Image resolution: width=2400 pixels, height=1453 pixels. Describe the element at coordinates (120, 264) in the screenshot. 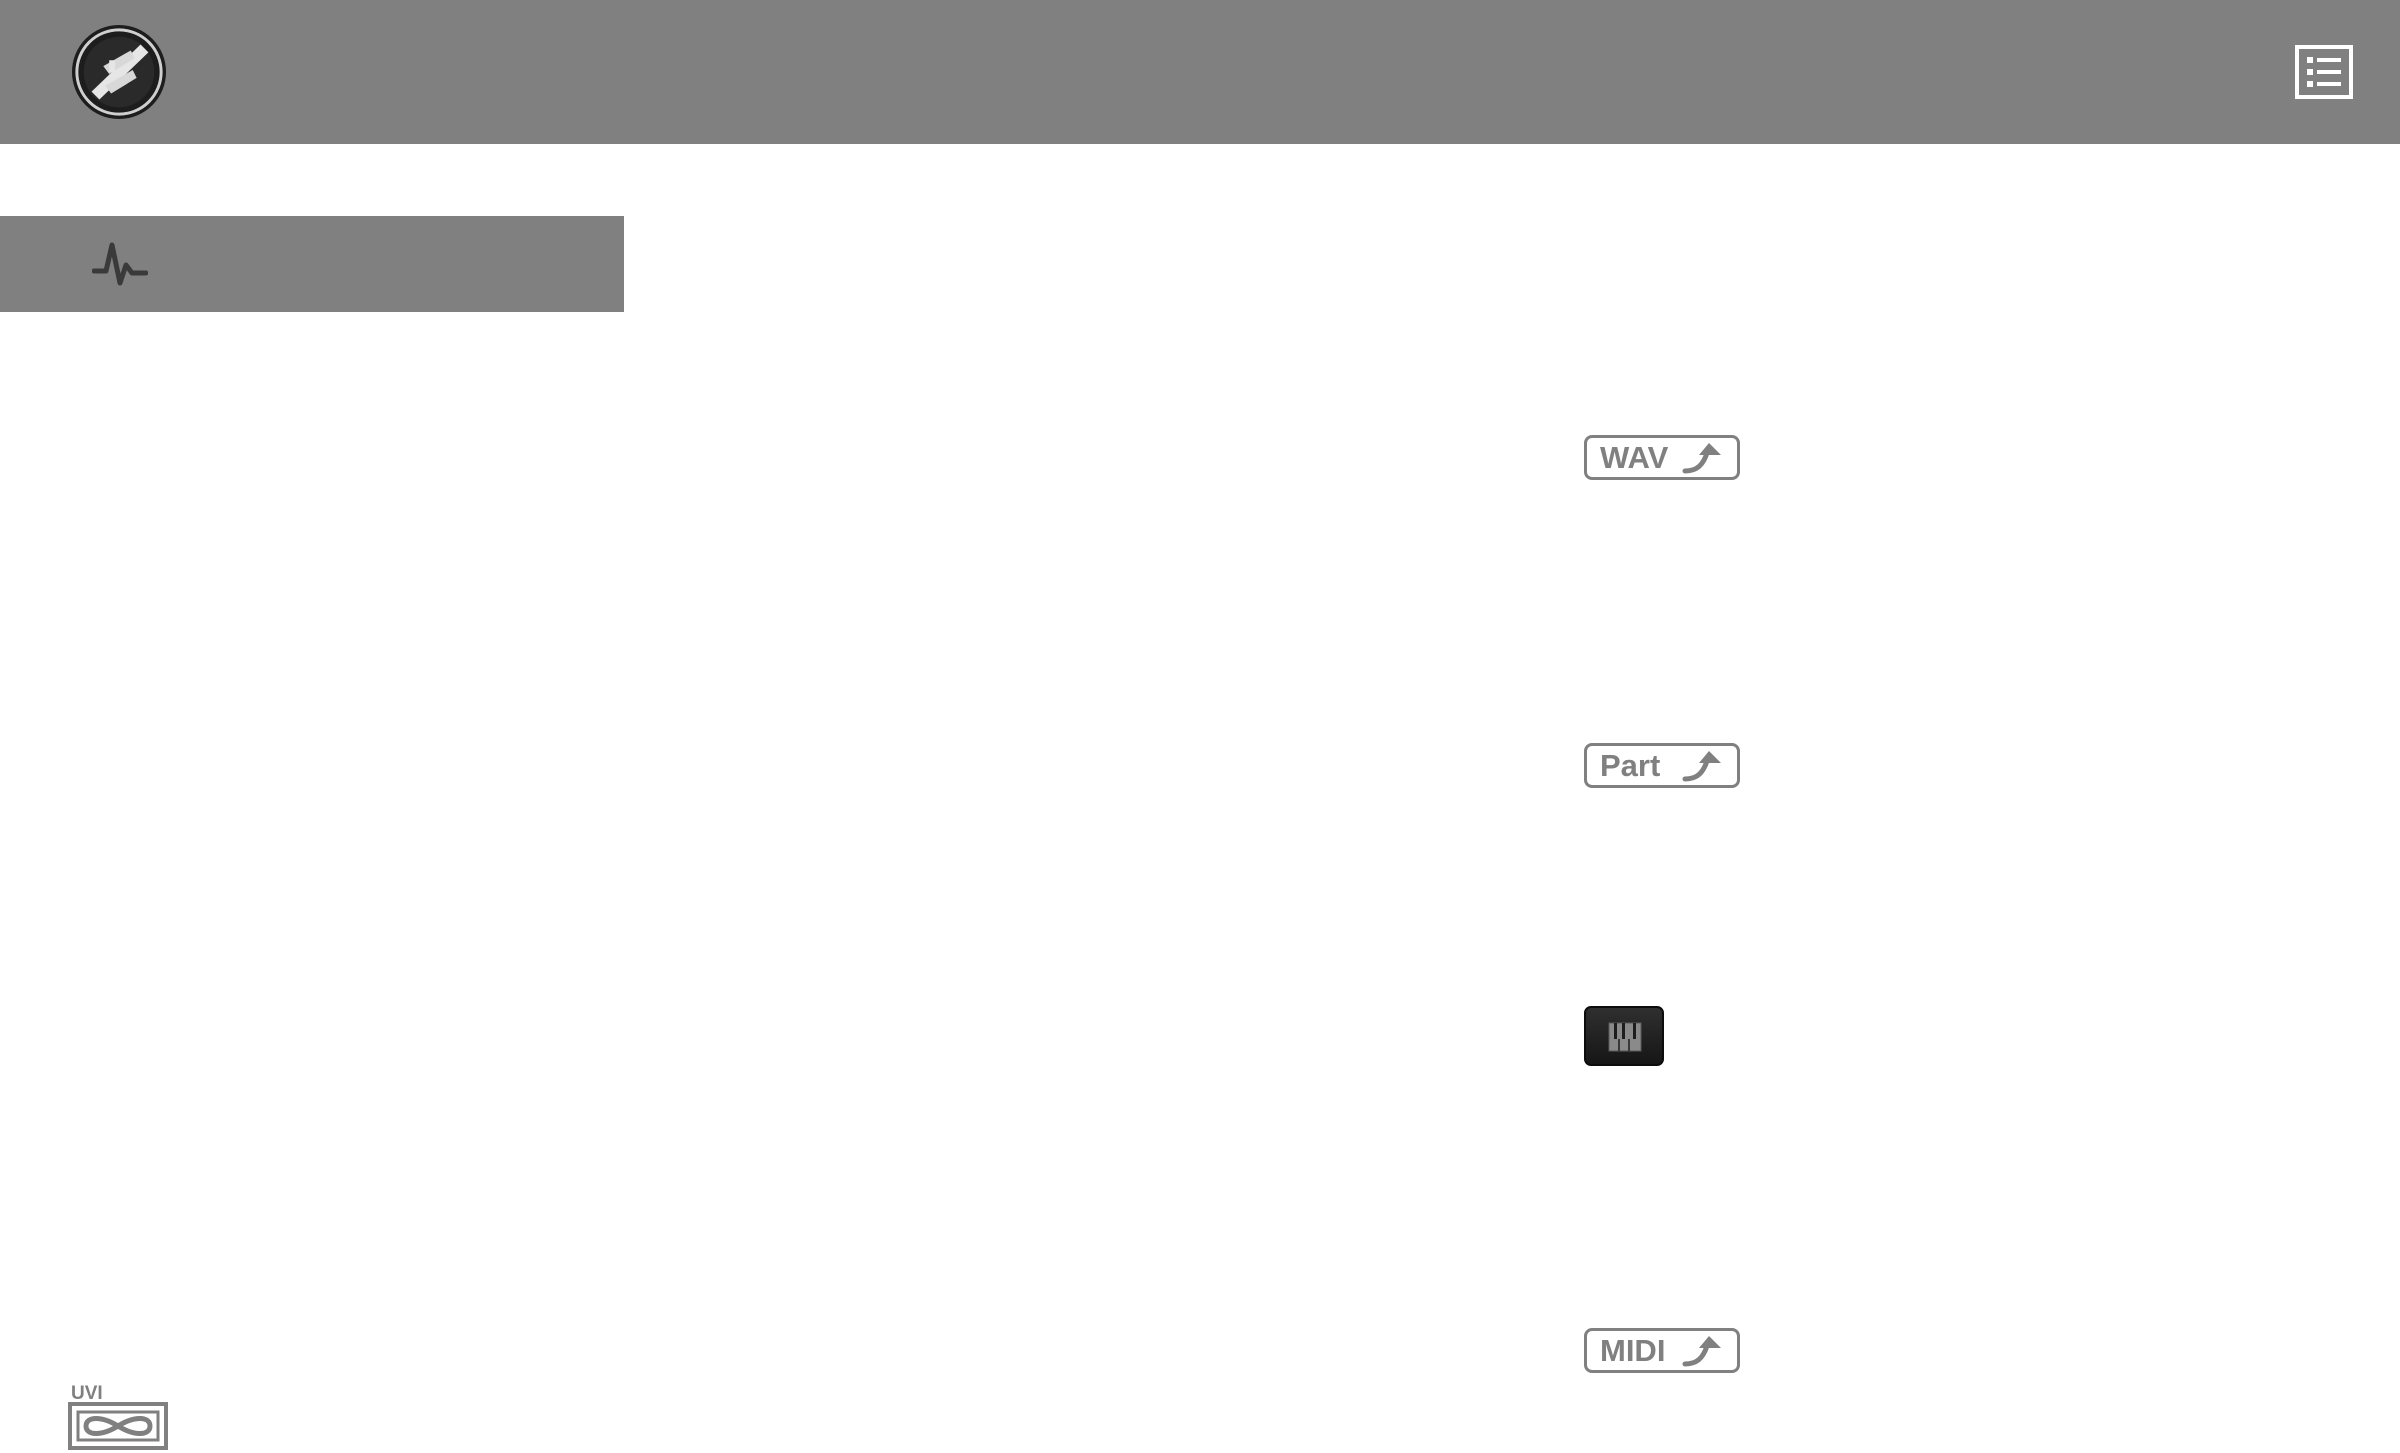

I see `waveform-icon` at that location.